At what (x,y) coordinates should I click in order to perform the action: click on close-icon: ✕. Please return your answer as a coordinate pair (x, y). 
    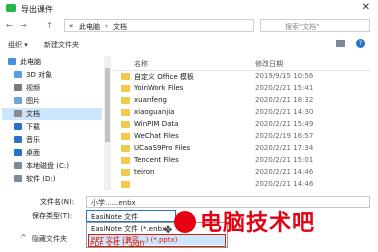
    Looking at the image, I should click on (366, 7).